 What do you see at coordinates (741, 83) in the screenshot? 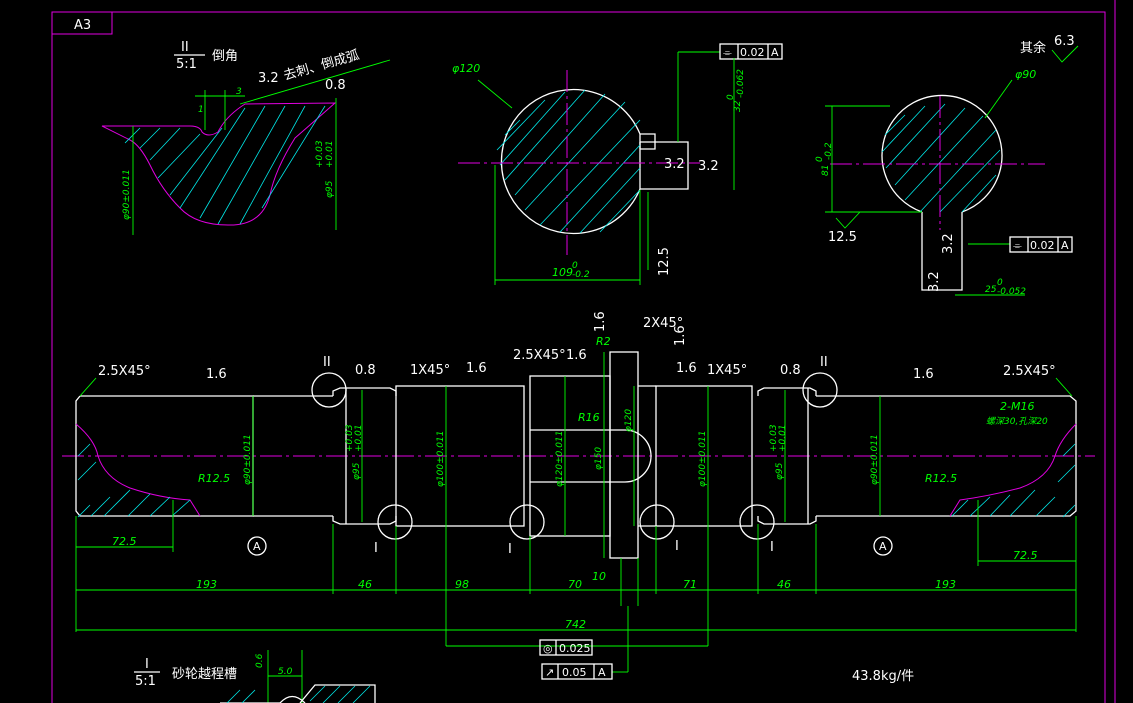
I see `section-left-keyw-tol-l: -0.062` at bounding box center [741, 83].